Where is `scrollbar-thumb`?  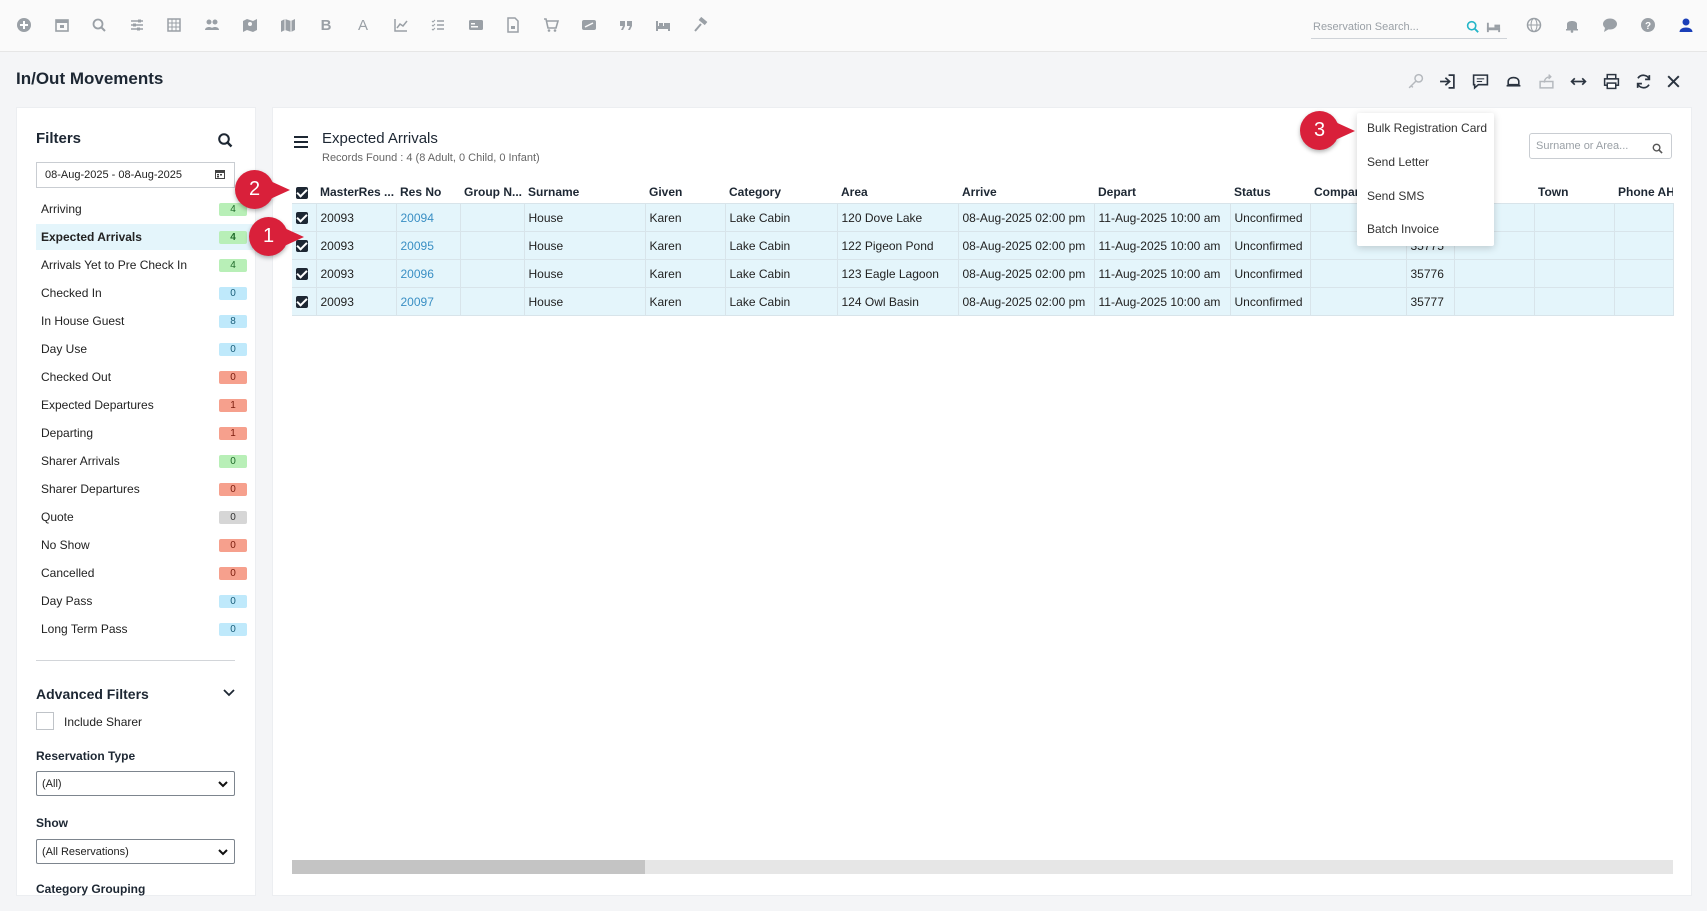
scrollbar-thumb is located at coordinates (468, 867).